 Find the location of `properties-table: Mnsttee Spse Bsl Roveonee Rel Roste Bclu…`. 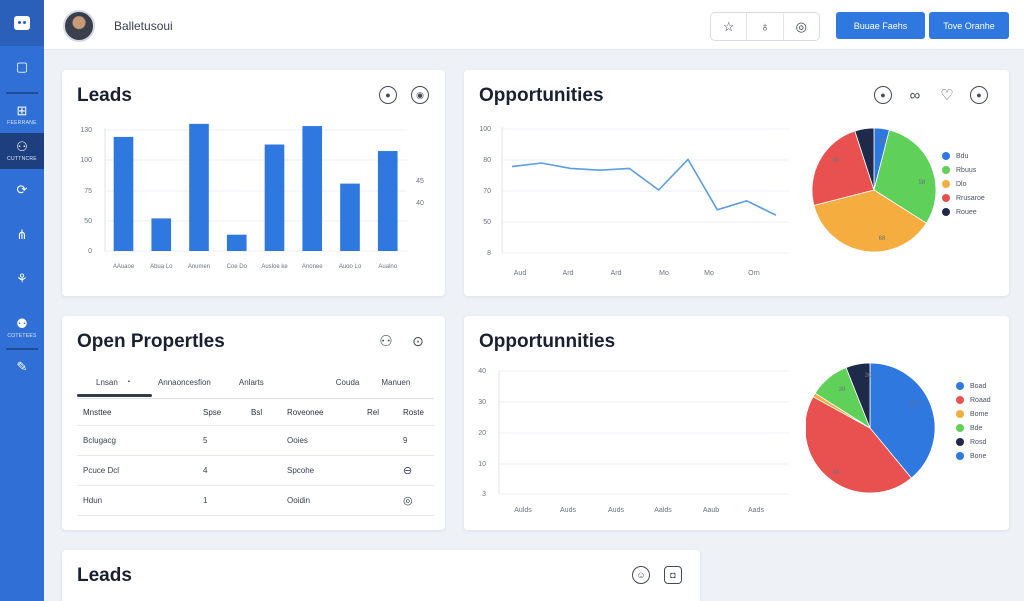

properties-table: Mnsttee Spse Bsl Roveonee Rel Roste Bclu… is located at coordinates (255, 457).